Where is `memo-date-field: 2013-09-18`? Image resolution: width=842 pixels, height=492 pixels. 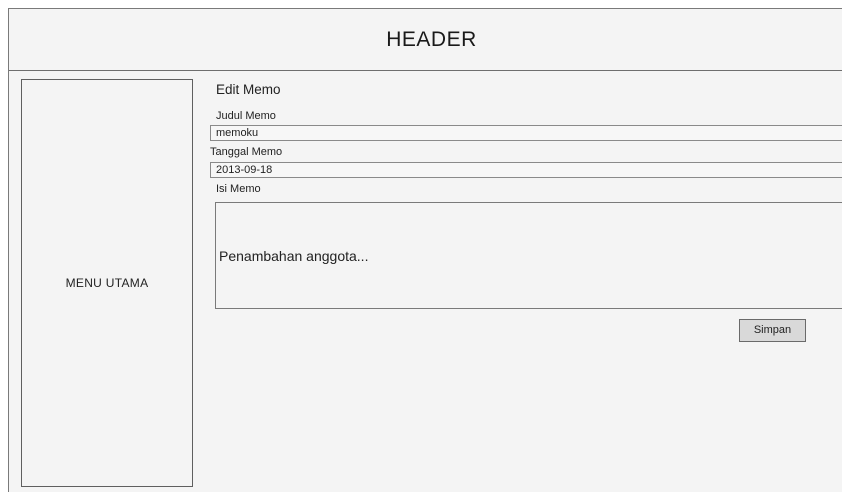
memo-date-field: 2013-09-18 is located at coordinates (526, 170).